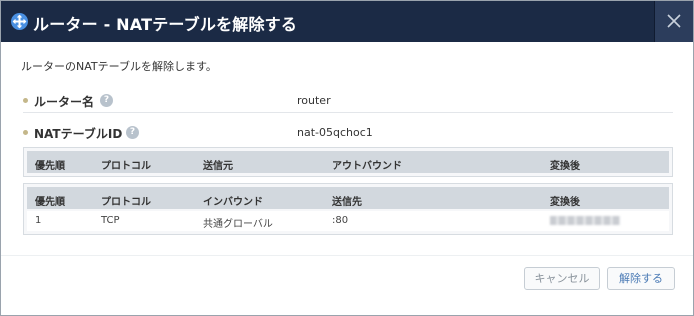 The image size is (694, 316). Describe the element at coordinates (314, 100) in the screenshot. I see `router-name-value: router` at that location.